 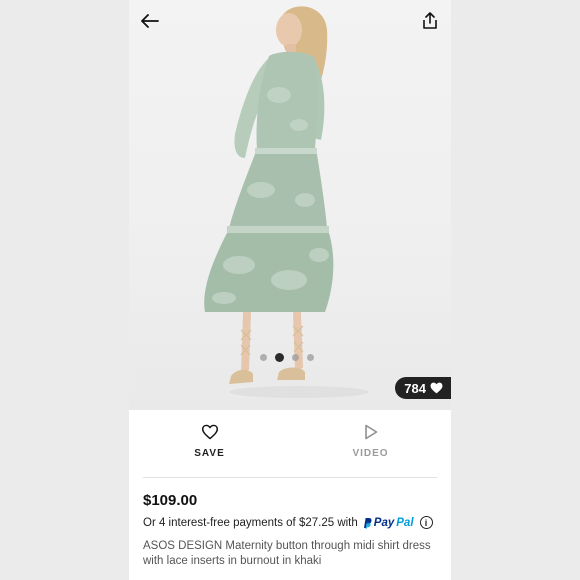 I want to click on paypal-logo: Pay Pal, so click(x=388, y=523).